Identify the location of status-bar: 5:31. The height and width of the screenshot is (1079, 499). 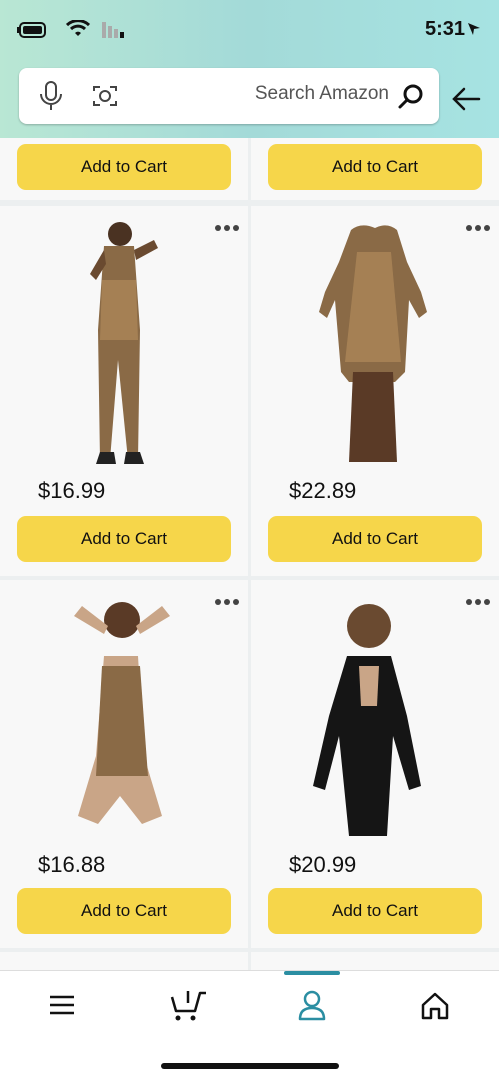
(249, 31).